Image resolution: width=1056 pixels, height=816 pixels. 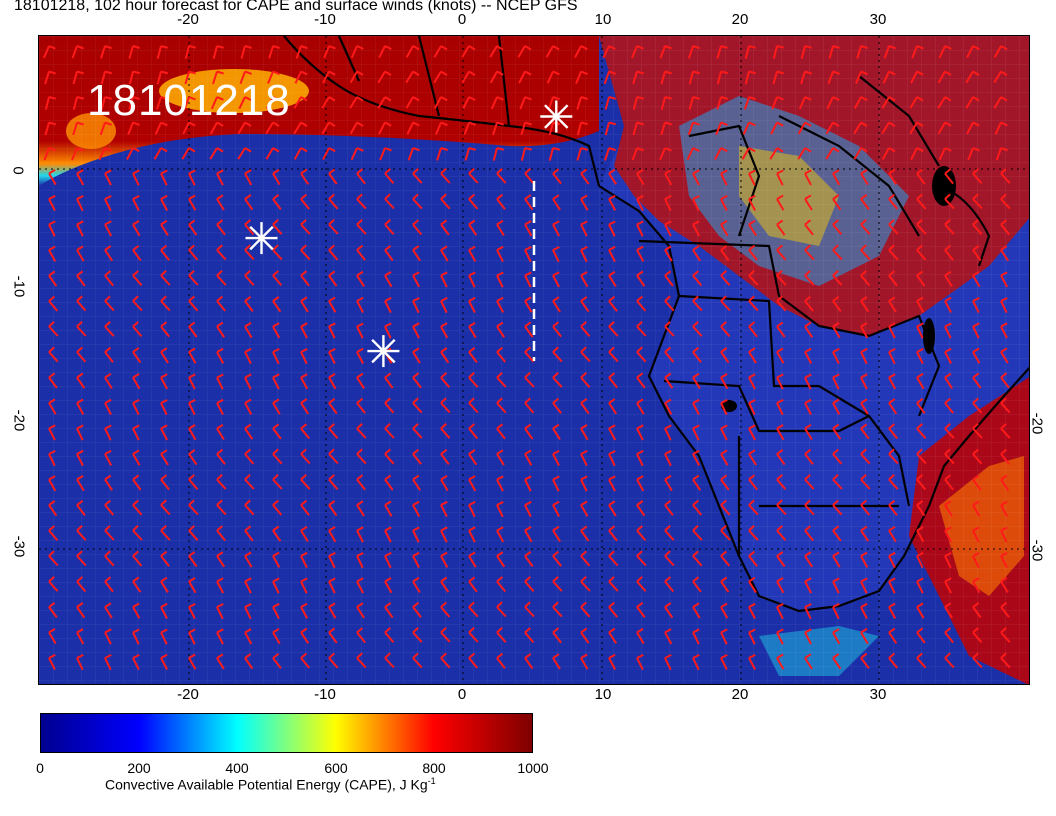 I want to click on top-lon-tick: 10, so click(x=603, y=19).